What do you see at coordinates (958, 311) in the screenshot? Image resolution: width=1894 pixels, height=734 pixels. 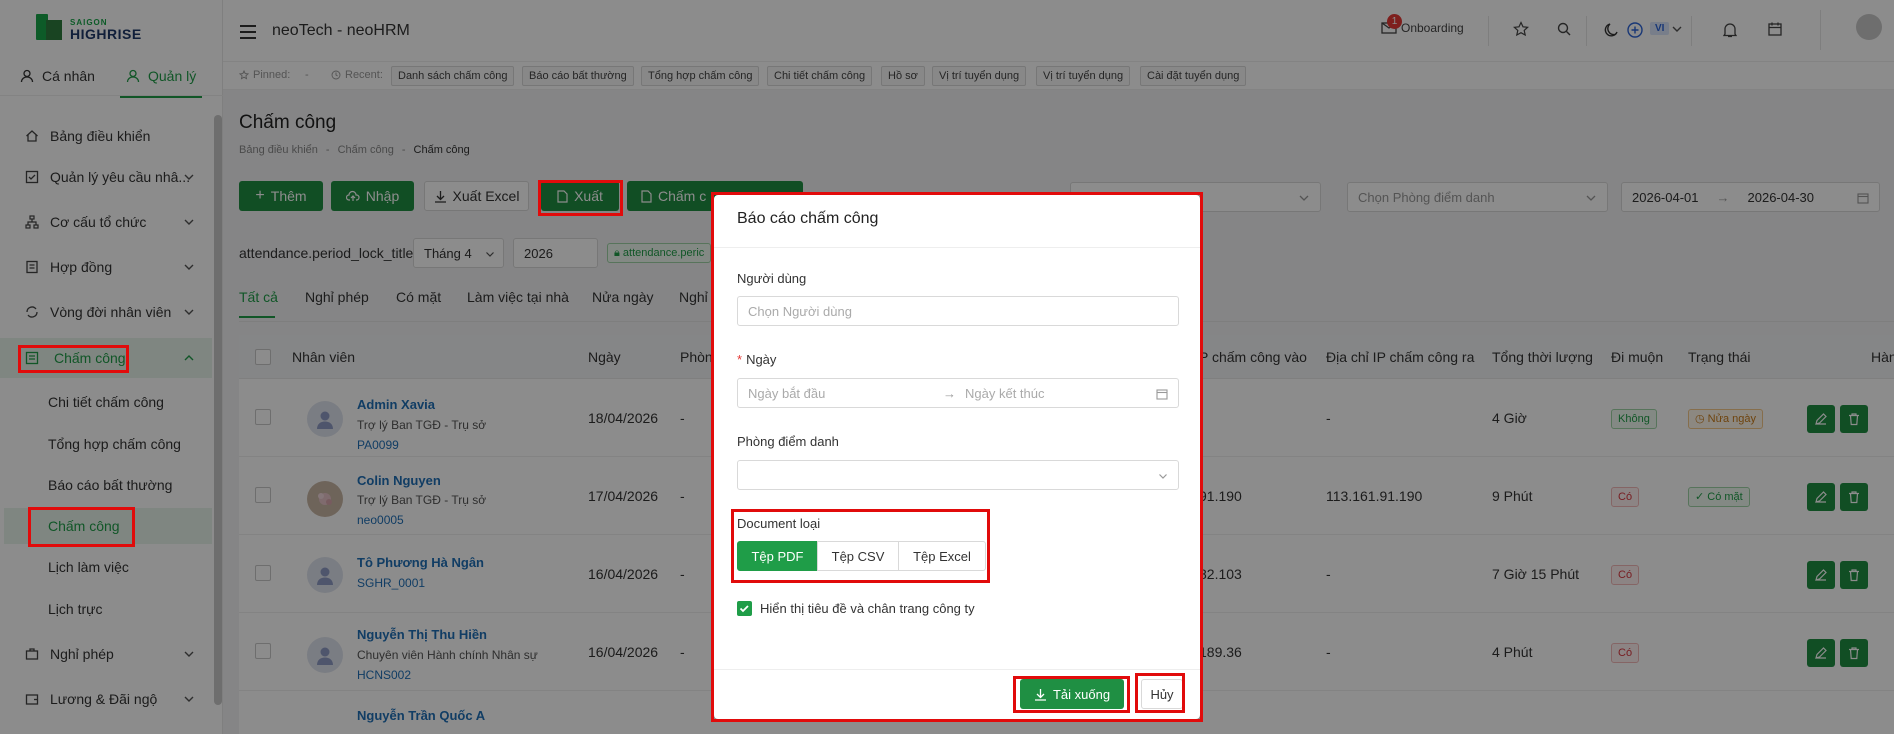 I see `user-select: Chọn Người dùng` at bounding box center [958, 311].